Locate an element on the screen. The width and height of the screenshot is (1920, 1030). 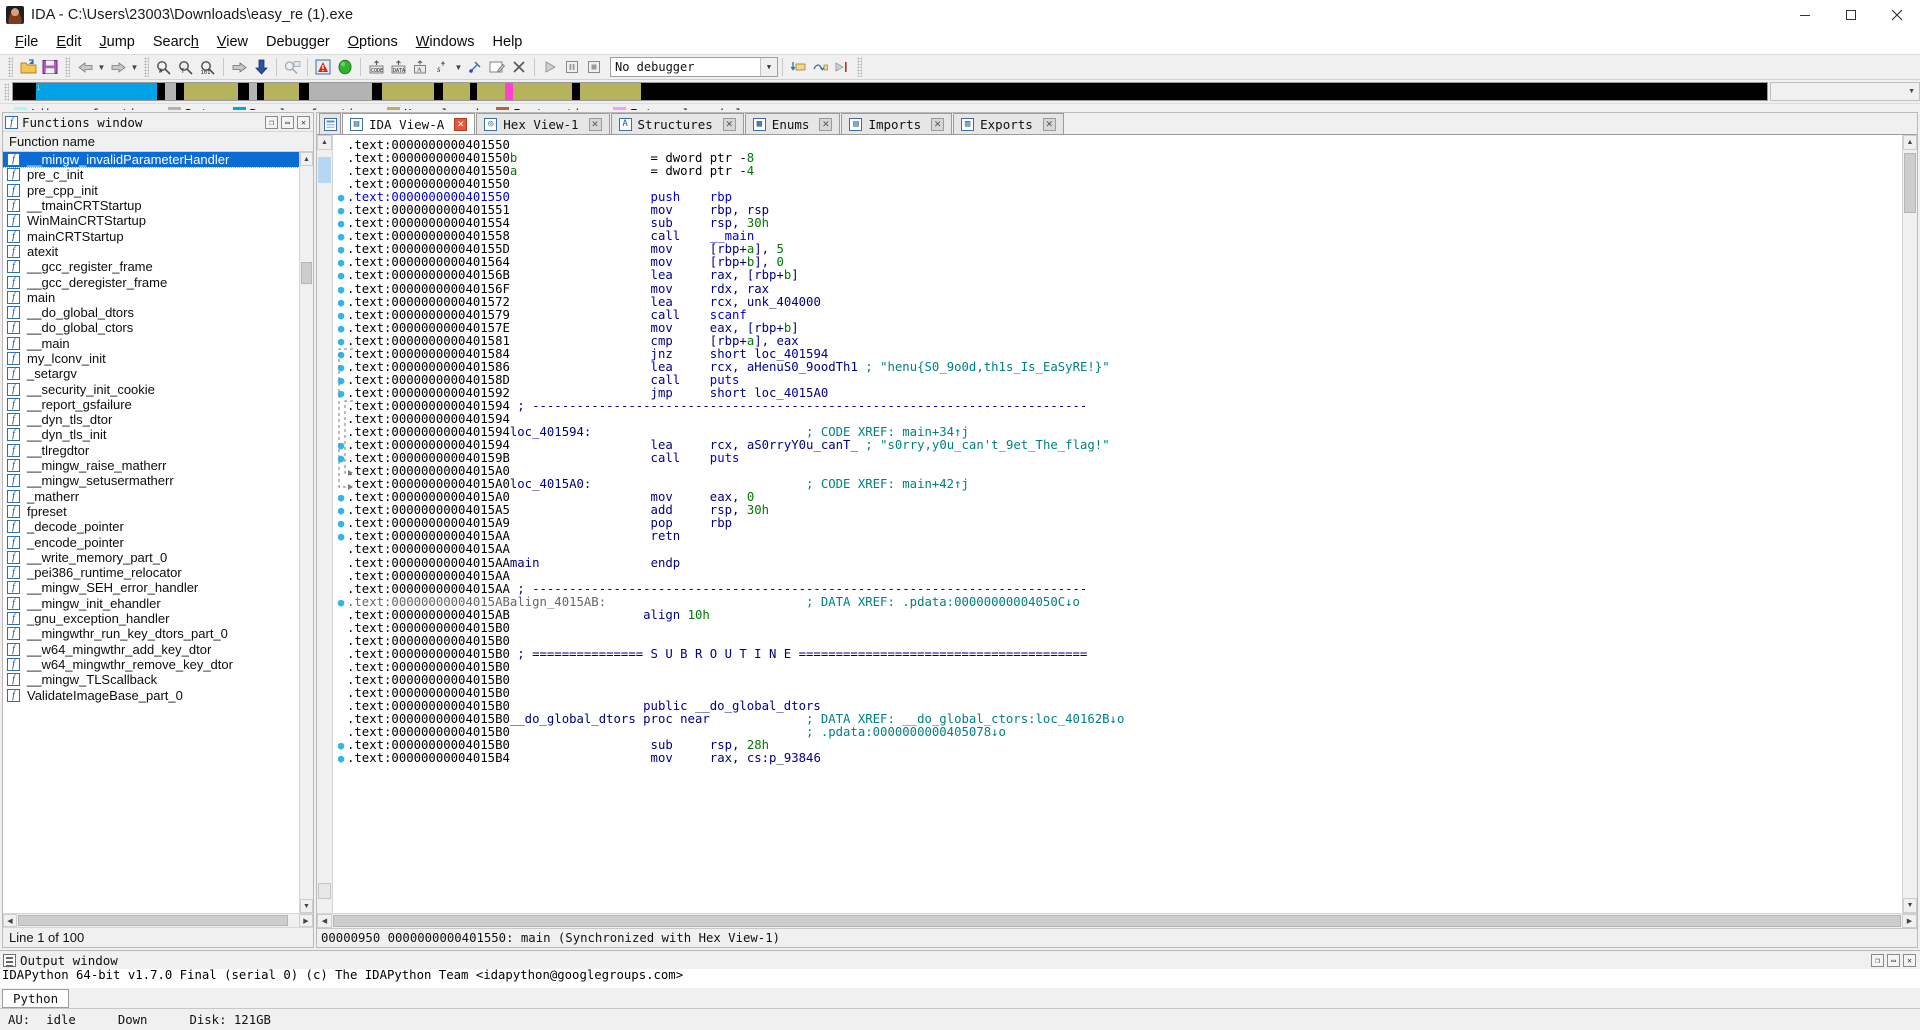
gutter-up-arrow-icon: ▲ is located at coordinates (324, 142).